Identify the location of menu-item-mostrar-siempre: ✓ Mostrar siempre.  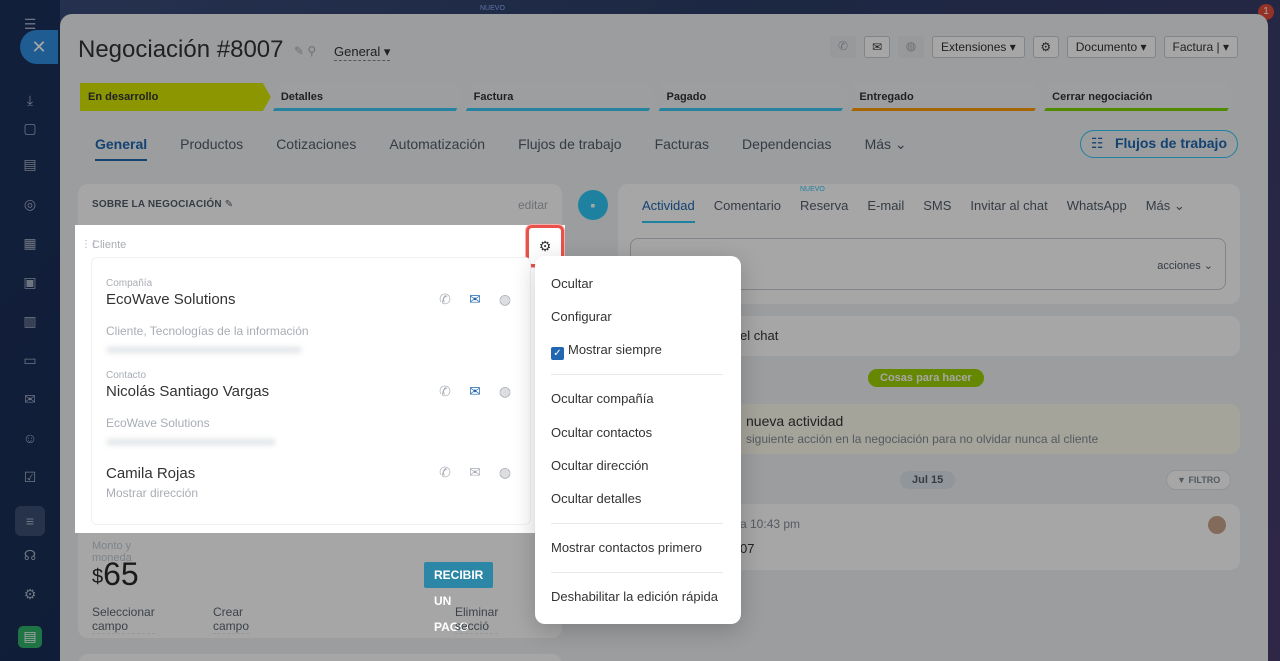
(606, 351).